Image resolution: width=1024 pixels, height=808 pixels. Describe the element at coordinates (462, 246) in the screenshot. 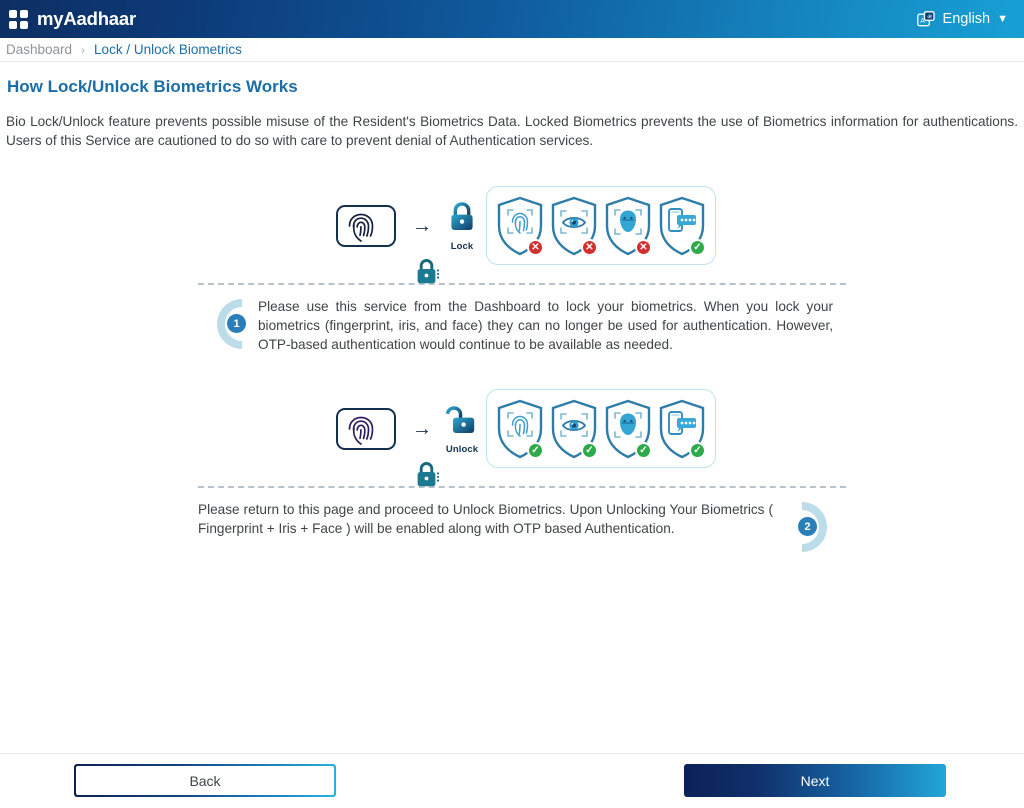

I see `lock-label: Lock` at that location.